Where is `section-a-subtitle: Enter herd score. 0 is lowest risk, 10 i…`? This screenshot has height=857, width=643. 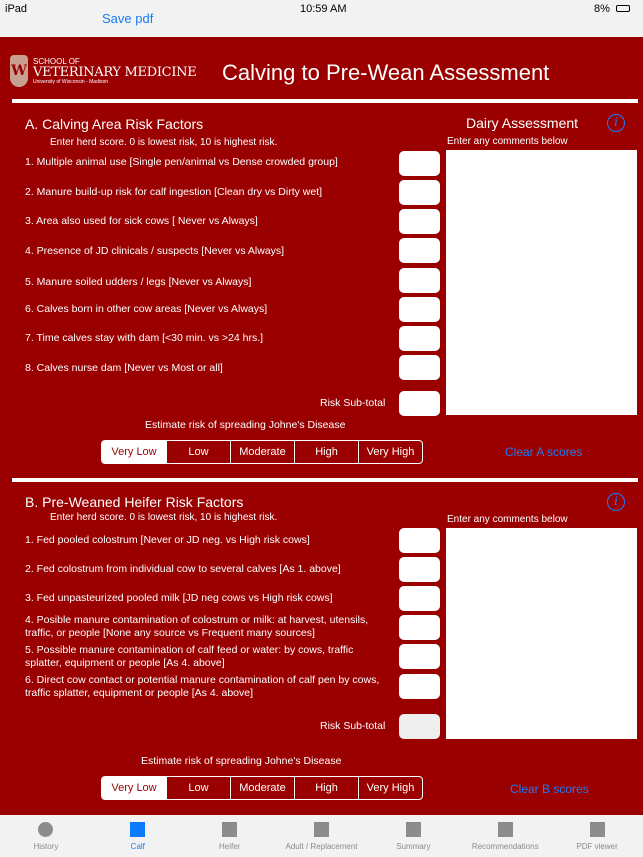
section-a-subtitle: Enter herd score. 0 is lowest risk, 10 i… is located at coordinates (164, 142).